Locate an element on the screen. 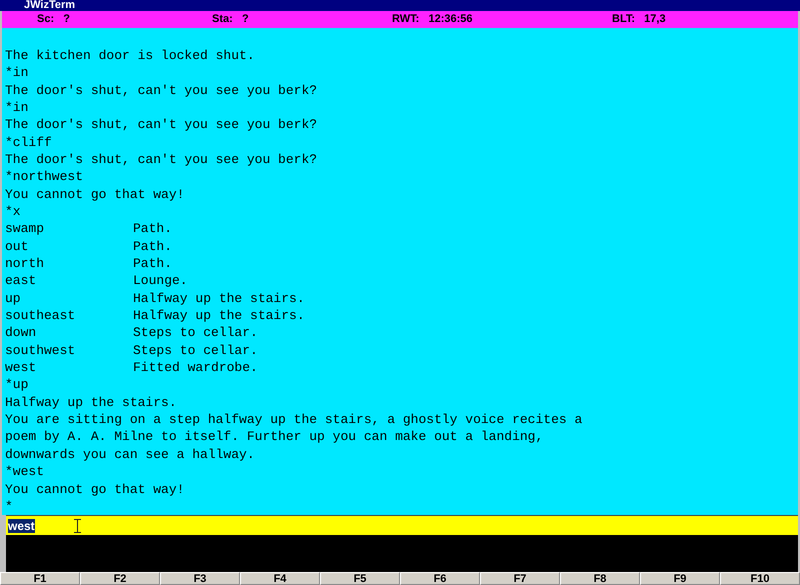  output-line: Halfway up the stairs. is located at coordinates (91, 403).